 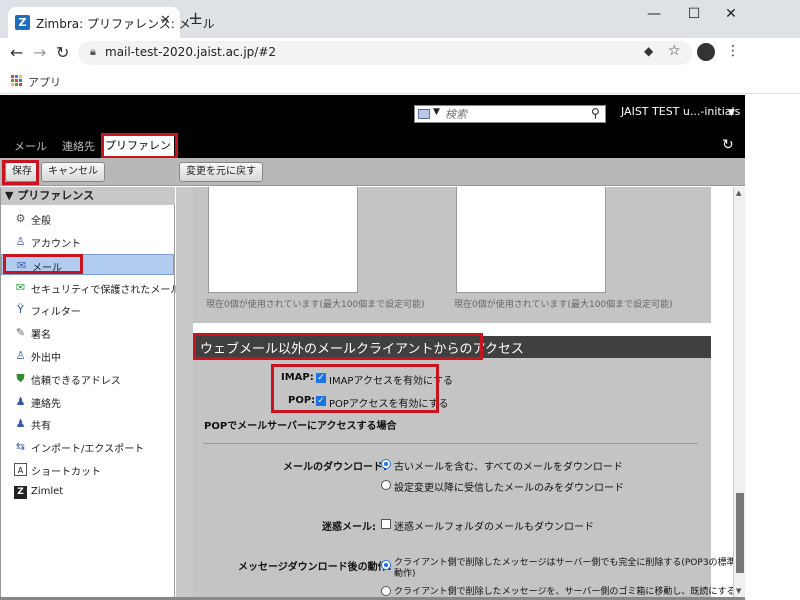 What do you see at coordinates (515, 114) in the screenshot?
I see `search-input` at bounding box center [515, 114].